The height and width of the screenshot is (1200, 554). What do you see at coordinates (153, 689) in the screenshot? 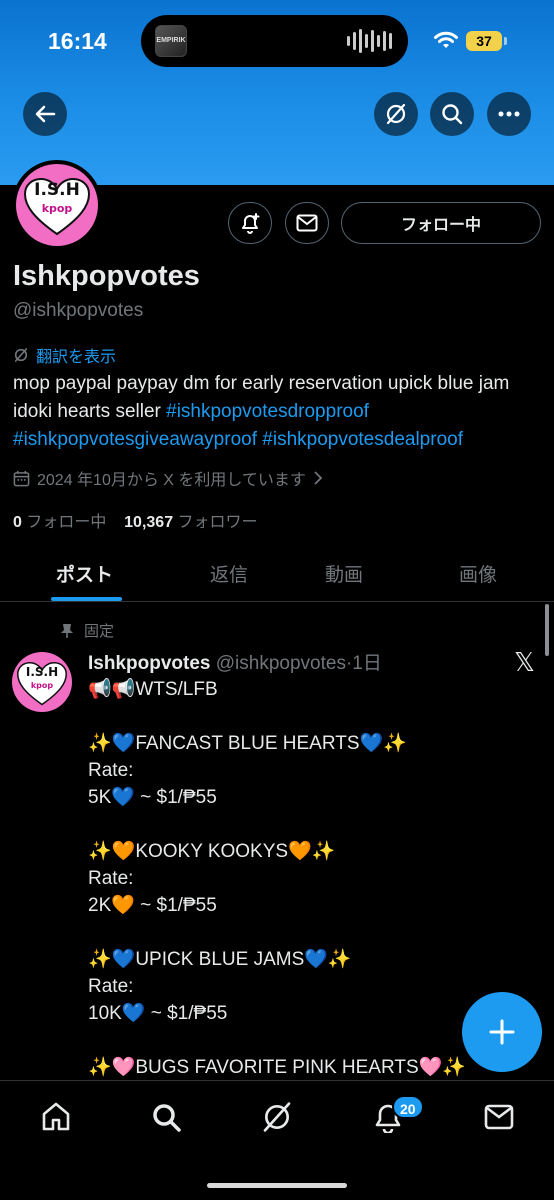
I see `post-line: 📢📢WTS/LFB` at bounding box center [153, 689].